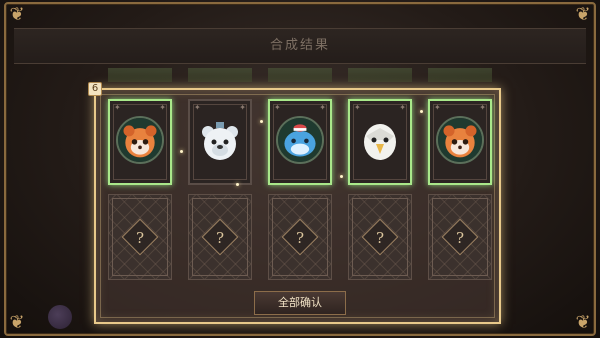 Image resolution: width=600 pixels, height=338 pixels. I want to click on count-badge: 6, so click(95, 89).